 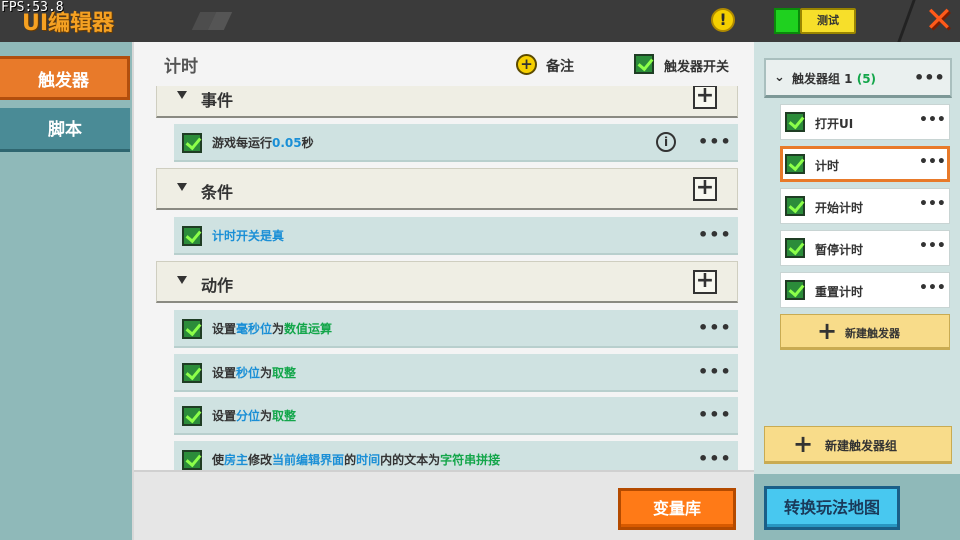 What do you see at coordinates (861, 446) in the screenshot?
I see `new-trigger-group-label: 新建触发器组` at bounding box center [861, 446].